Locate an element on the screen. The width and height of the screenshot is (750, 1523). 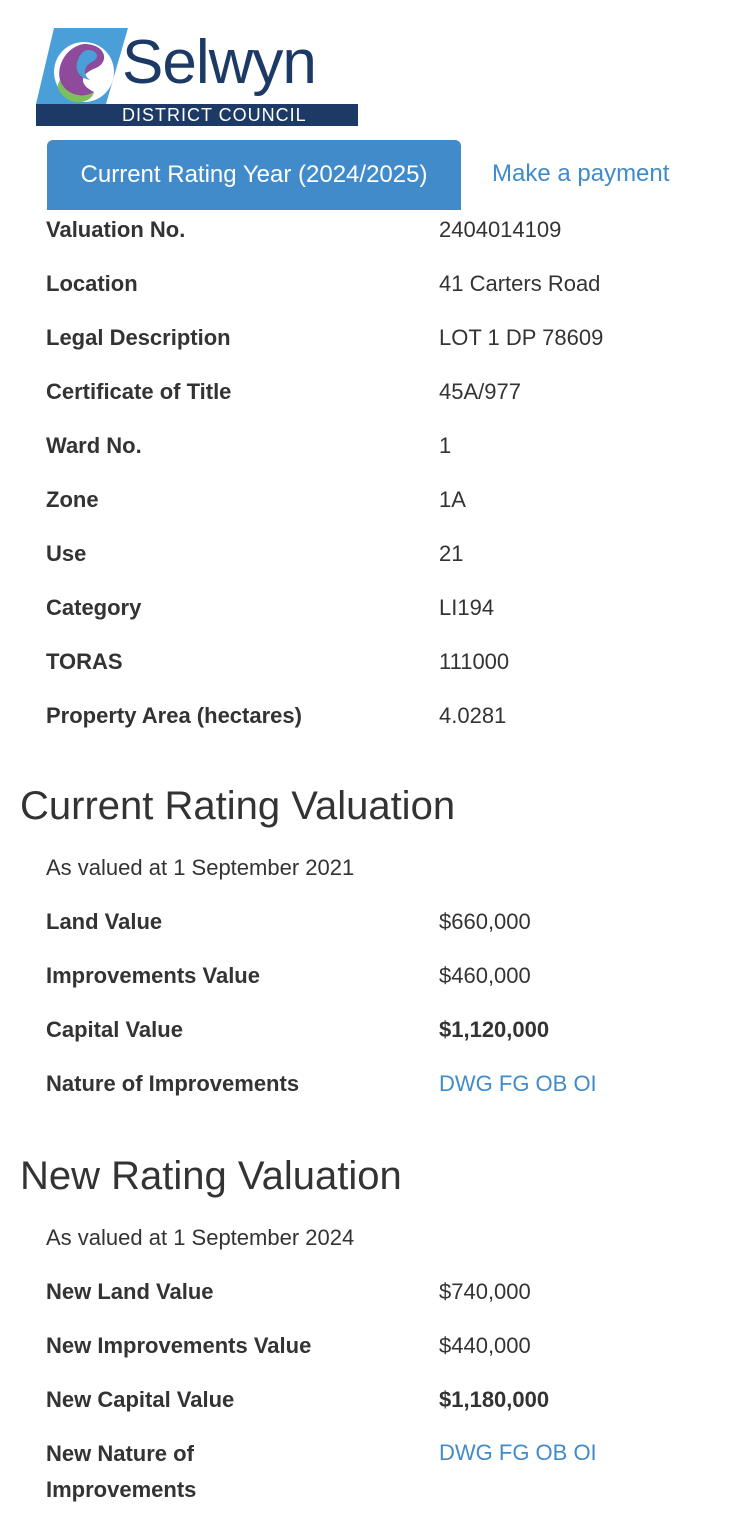
property-label: Zone is located at coordinates (72, 499).